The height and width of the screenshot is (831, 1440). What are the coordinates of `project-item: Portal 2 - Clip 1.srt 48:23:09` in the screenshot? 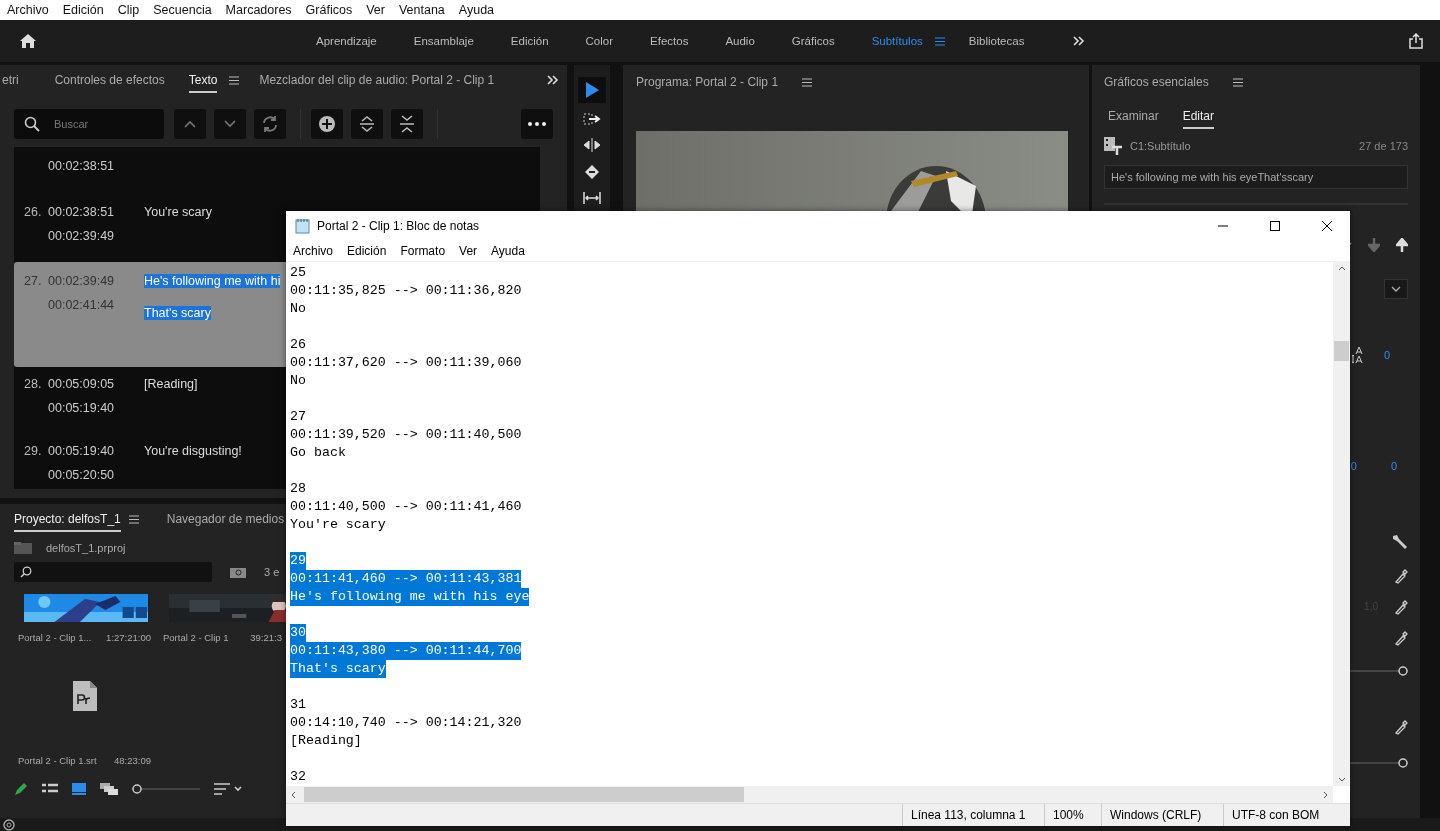 It's located at (84, 714).